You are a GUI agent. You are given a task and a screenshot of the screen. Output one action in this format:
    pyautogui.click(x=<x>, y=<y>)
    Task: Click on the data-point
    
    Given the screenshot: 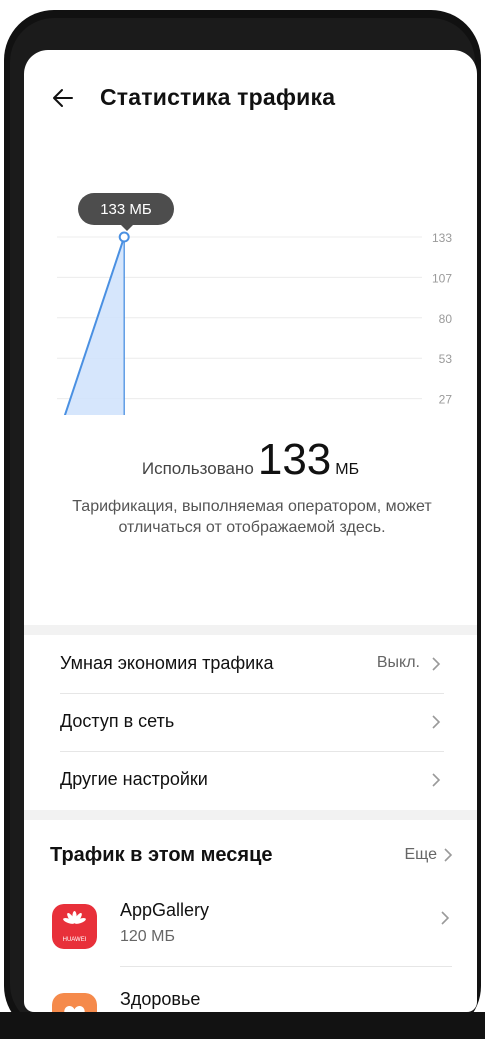 What is the action you would take?
    pyautogui.click(x=124, y=237)
    